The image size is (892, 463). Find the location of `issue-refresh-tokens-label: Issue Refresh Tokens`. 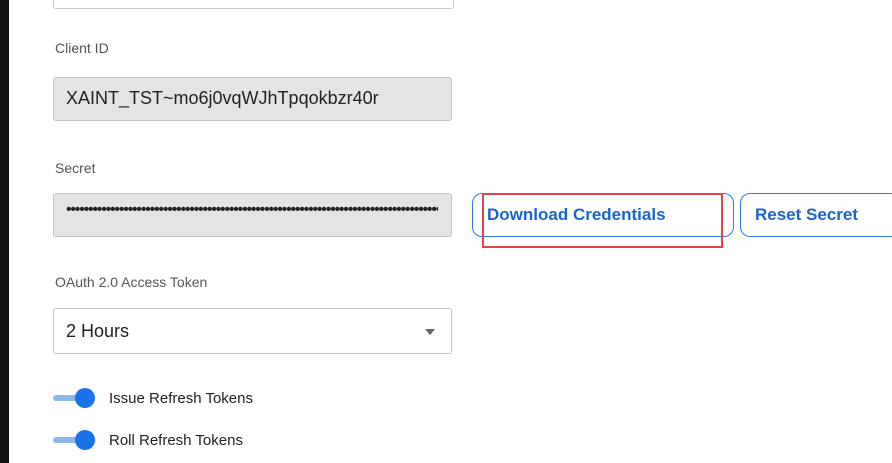

issue-refresh-tokens-label: Issue Refresh Tokens is located at coordinates (181, 398).